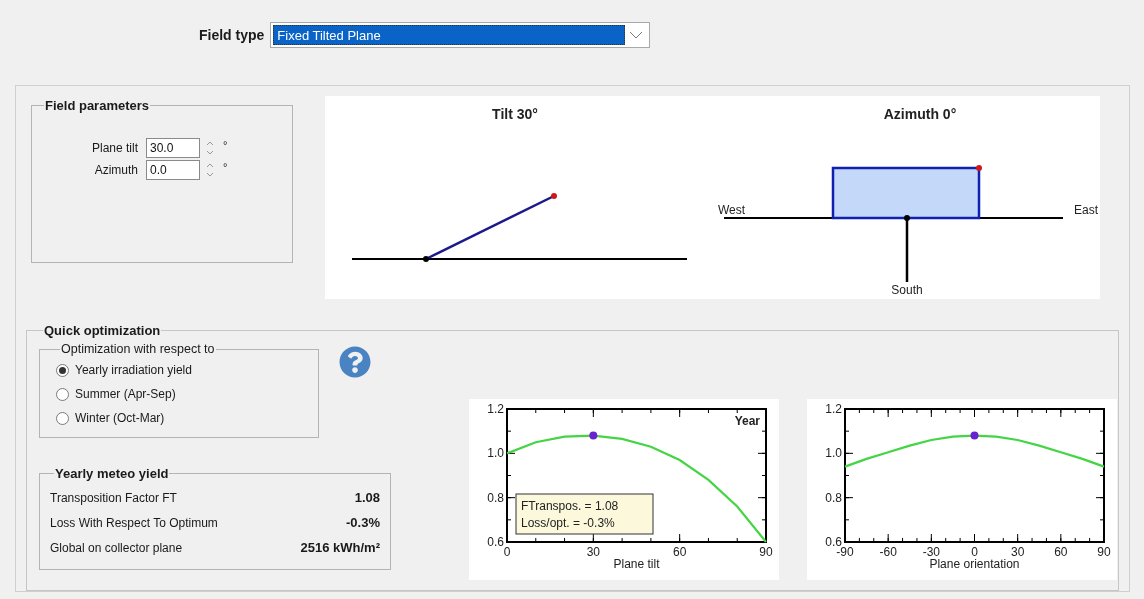 Image resolution: width=1144 pixels, height=599 pixels. I want to click on radio-label: Yearly irradiation yield, so click(133, 370).